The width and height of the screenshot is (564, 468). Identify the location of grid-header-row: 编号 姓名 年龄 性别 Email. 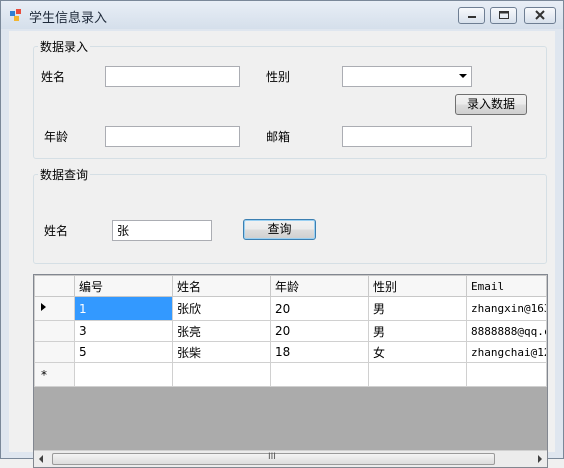
(290, 286).